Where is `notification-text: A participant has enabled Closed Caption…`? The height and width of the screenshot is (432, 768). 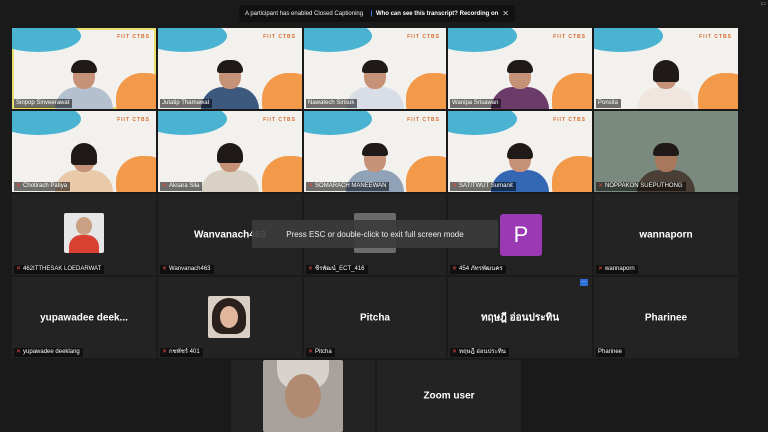 notification-text: A participant has enabled Closed Caption… is located at coordinates (304, 13).